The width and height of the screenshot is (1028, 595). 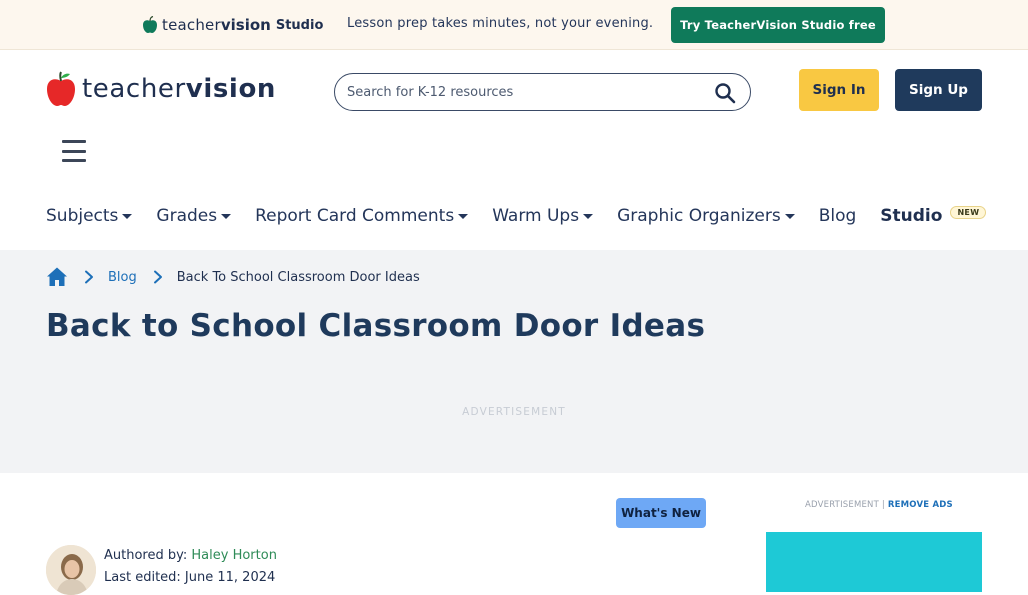 I want to click on nav-item-label: Grades, so click(x=187, y=216).